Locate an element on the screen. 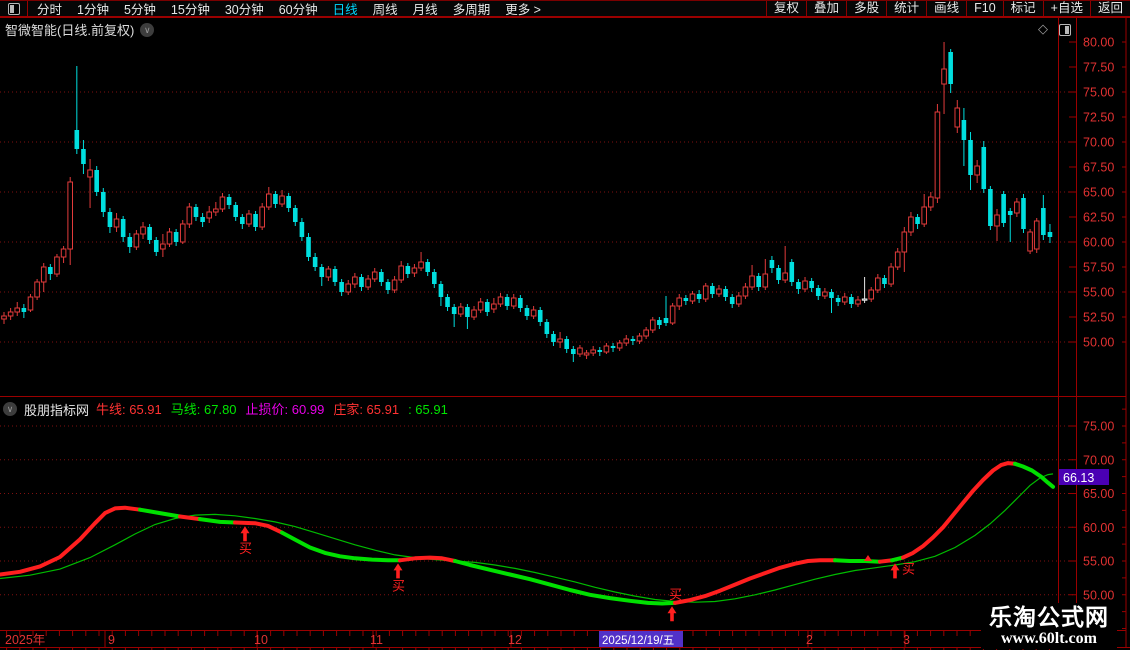 This screenshot has width=1130, height=650. period-item-10: 更多 > is located at coordinates (523, 9).